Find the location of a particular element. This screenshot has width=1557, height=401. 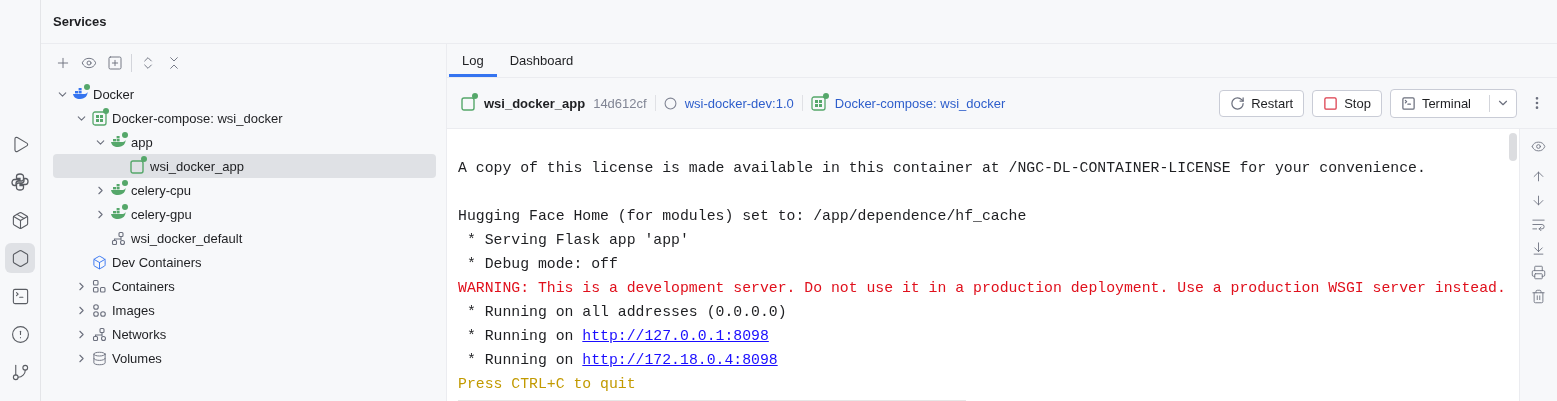

stop-button: Stop is located at coordinates (1347, 103).